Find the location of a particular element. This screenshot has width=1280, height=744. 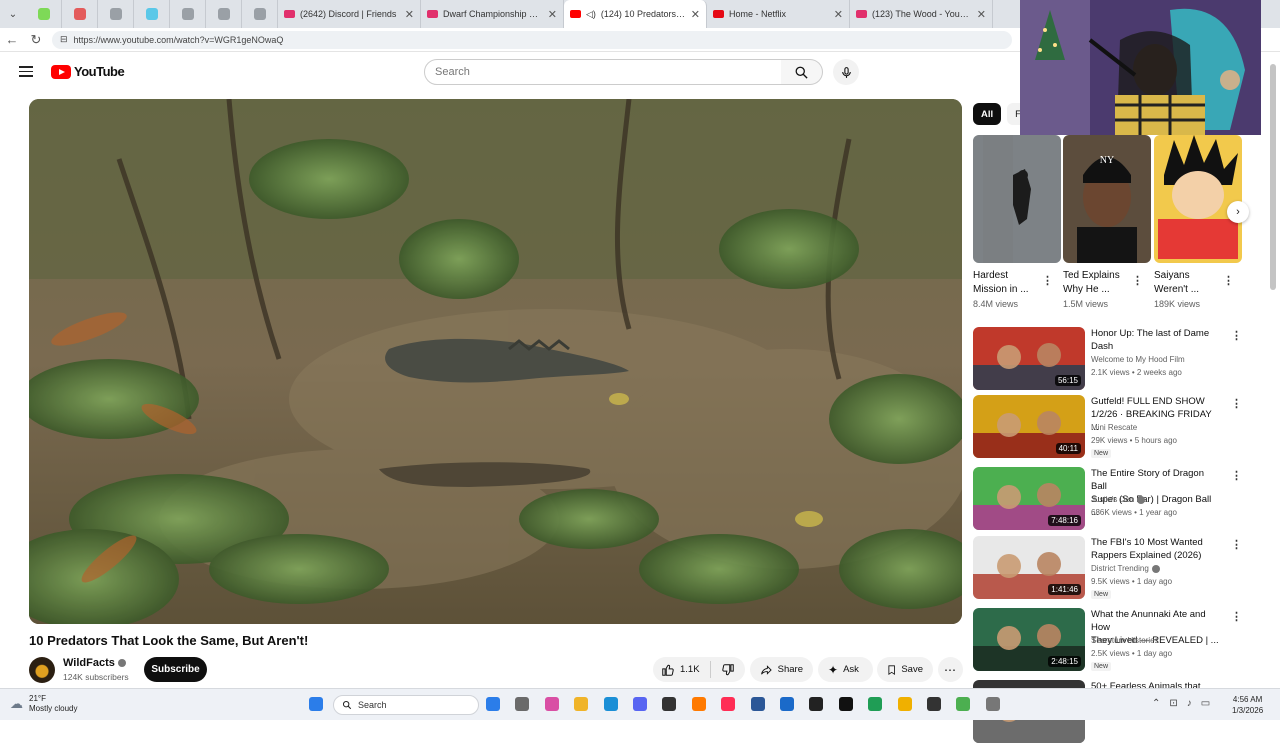

browser-tab: ◁) (124) 10 Predators That L ✕ is located at coordinates (635, 14).